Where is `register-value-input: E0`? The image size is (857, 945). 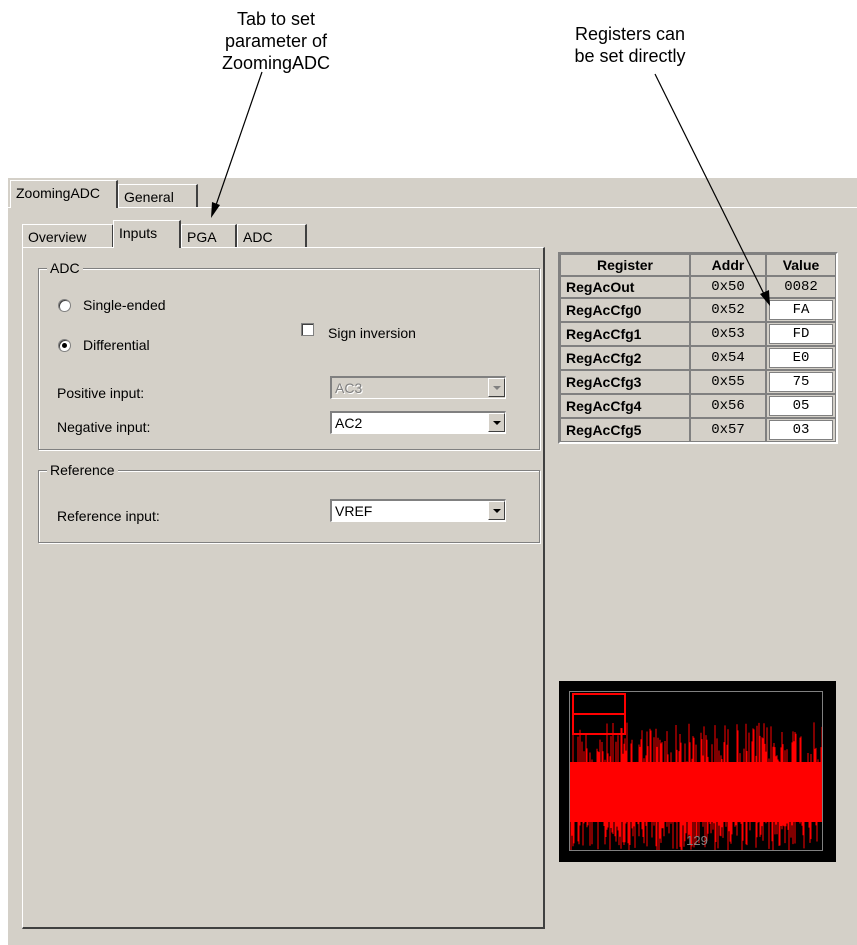
register-value-input: E0 is located at coordinates (801, 358).